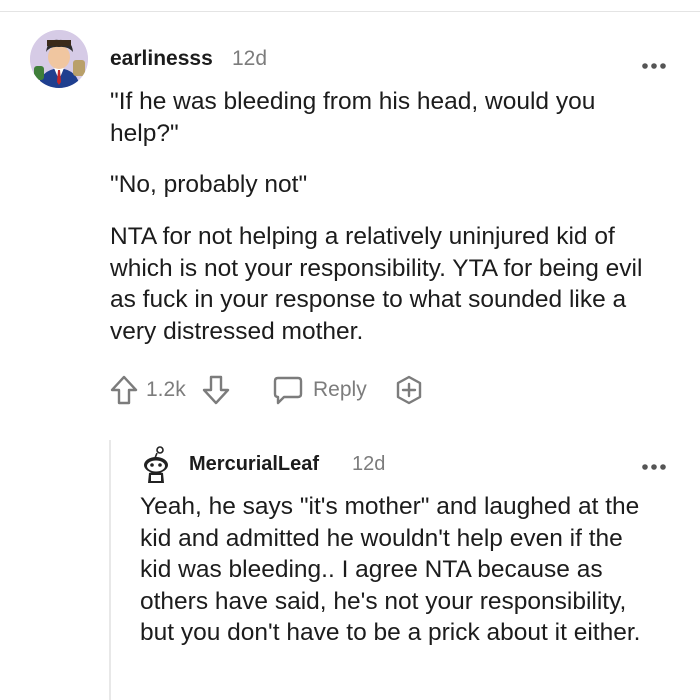  I want to click on award-button, so click(409, 390).